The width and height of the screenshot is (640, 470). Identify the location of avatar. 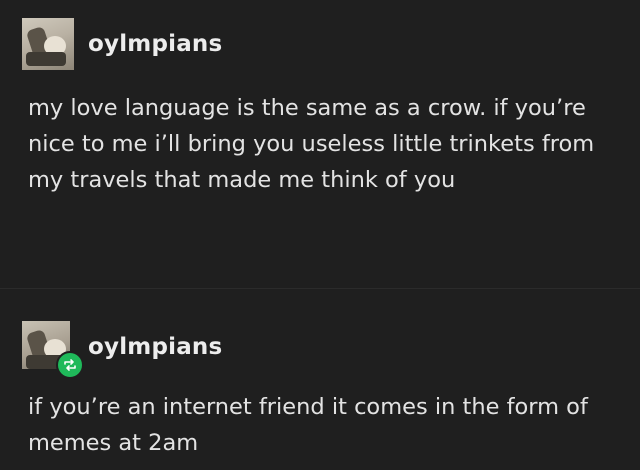
(48, 44).